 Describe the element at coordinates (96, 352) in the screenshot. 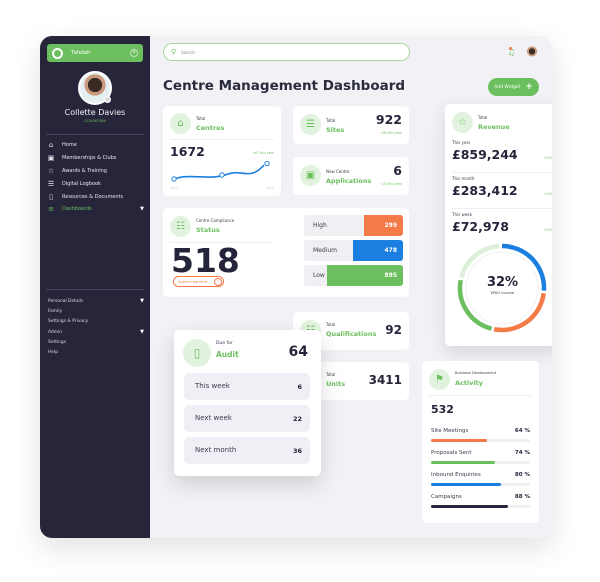

I see `sidebar-item-help: Help` at that location.